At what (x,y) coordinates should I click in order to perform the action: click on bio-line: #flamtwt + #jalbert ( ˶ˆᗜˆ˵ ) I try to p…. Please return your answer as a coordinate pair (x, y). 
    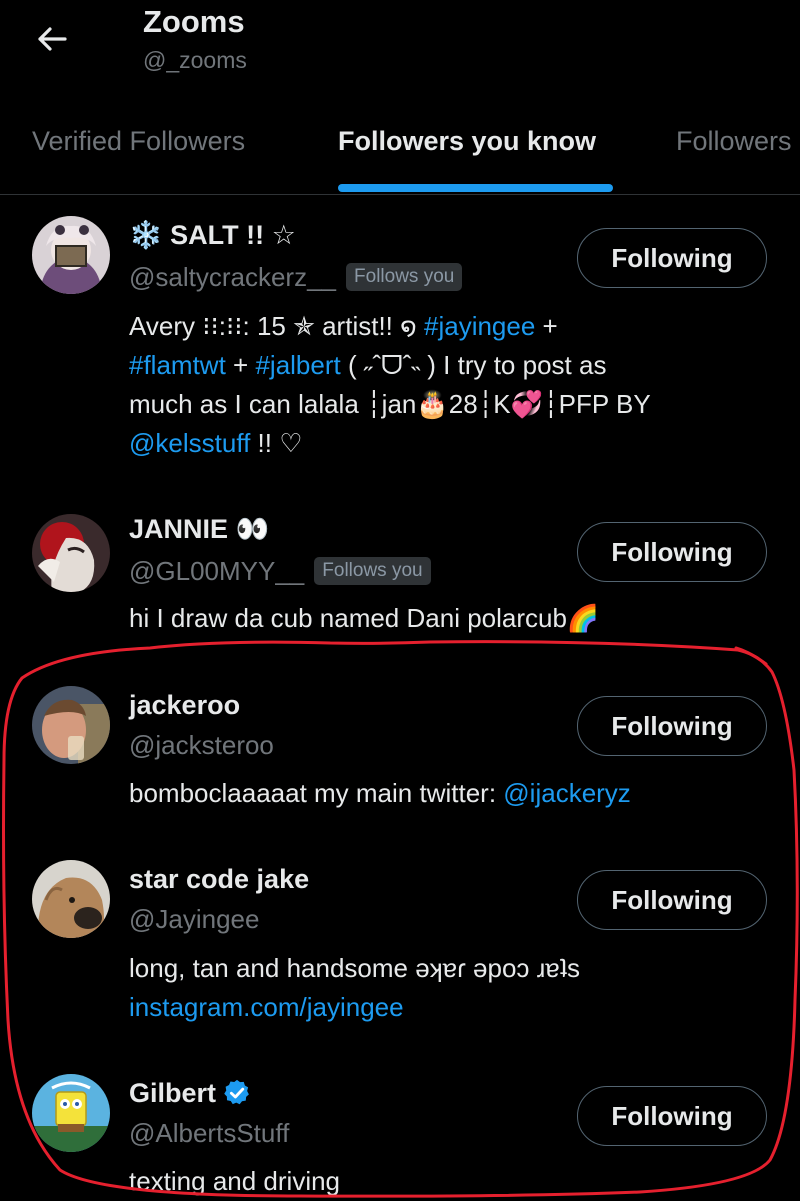
    Looking at the image, I should click on (449, 365).